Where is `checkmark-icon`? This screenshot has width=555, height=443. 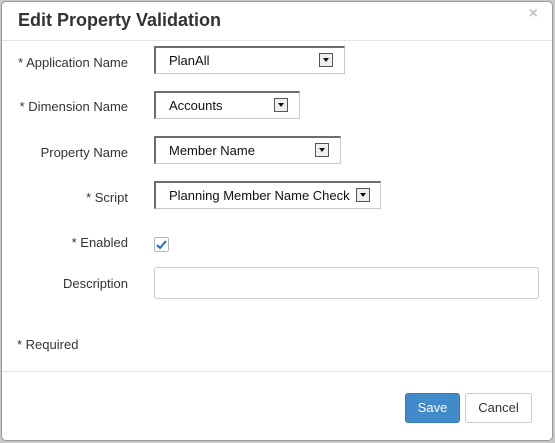 checkmark-icon is located at coordinates (161, 245).